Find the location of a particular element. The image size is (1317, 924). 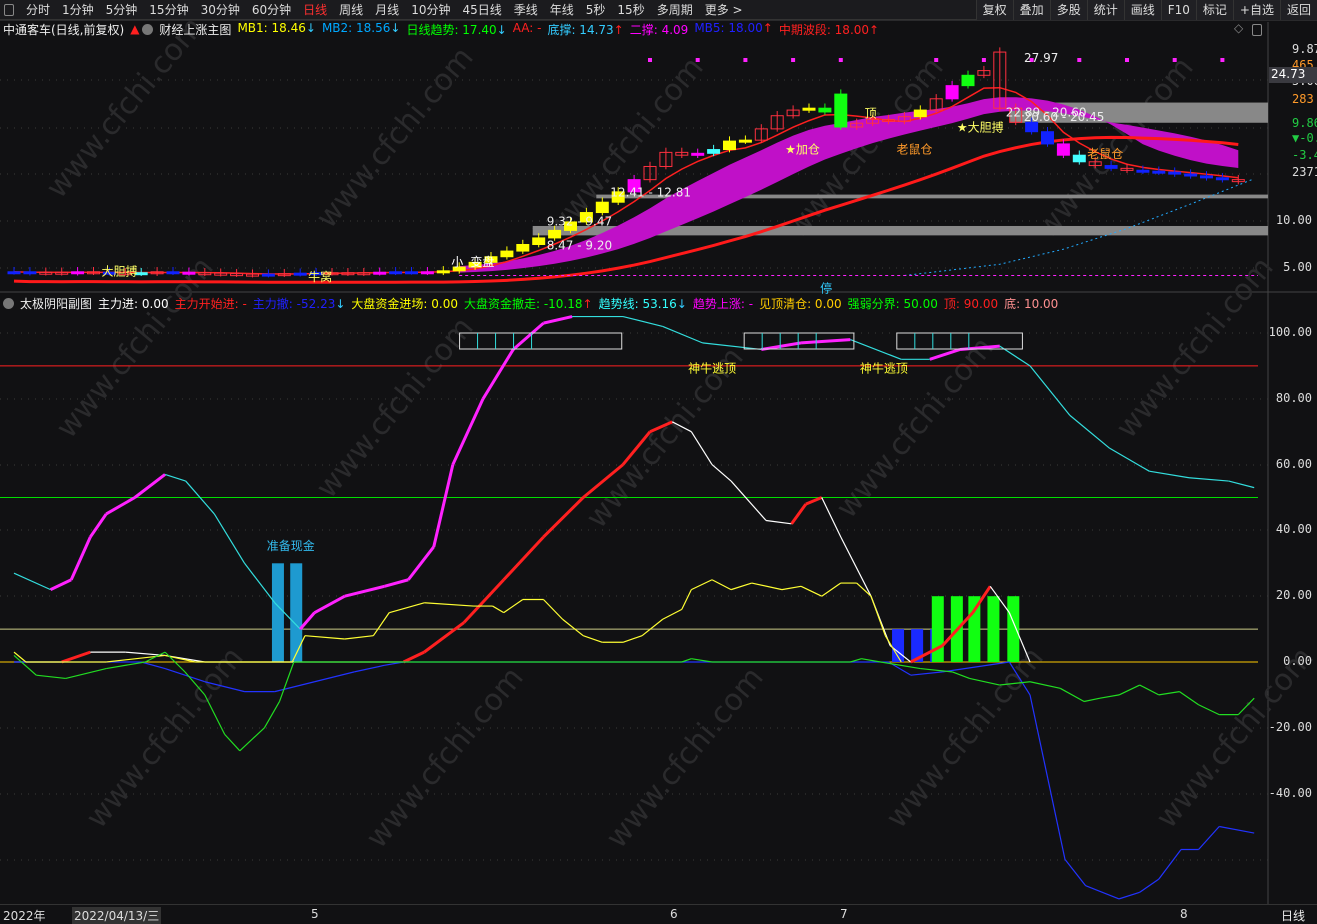

action-button: 统计 is located at coordinates (1105, 10).